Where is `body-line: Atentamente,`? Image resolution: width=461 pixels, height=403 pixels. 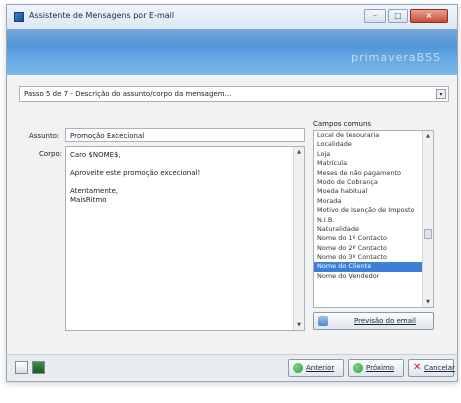
body-line: Atentamente, is located at coordinates (94, 191).